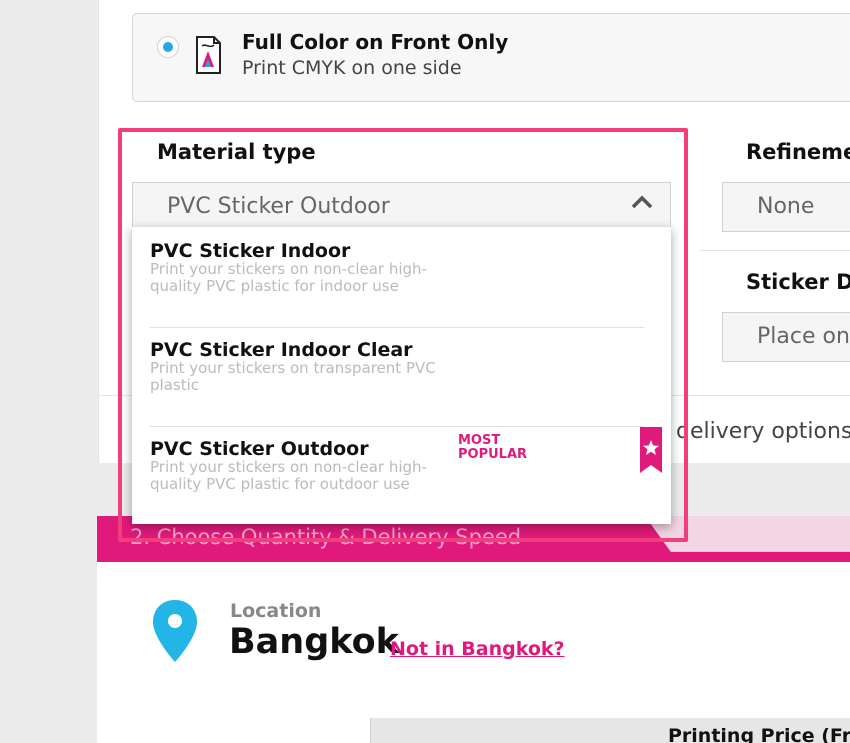 This screenshot has height=743, width=850. What do you see at coordinates (491, 57) in the screenshot?
I see `print-option-card` at bounding box center [491, 57].